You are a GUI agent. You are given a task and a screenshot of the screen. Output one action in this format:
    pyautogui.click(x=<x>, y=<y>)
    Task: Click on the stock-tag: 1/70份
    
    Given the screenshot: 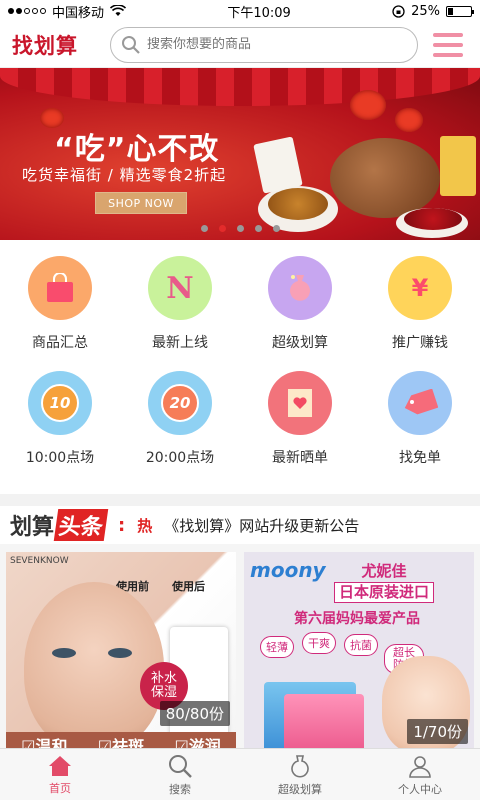 What is the action you would take?
    pyautogui.click(x=437, y=731)
    